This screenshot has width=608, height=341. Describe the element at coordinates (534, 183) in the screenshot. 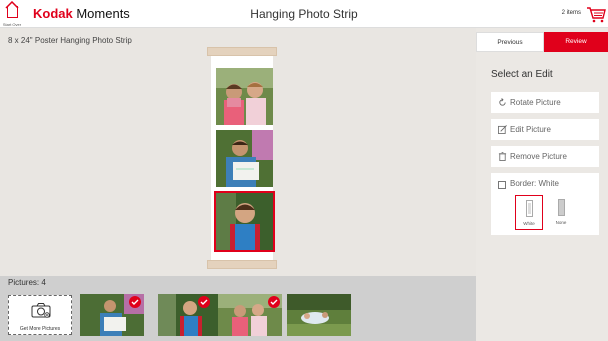

I see `border-label: Border: White` at that location.